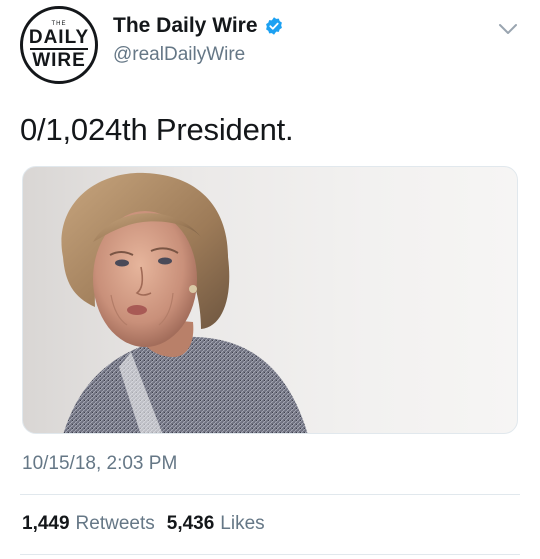 Image resolution: width=540 pixels, height=559 pixels. I want to click on avatar-logo-line2: WIRE, so click(59, 60).